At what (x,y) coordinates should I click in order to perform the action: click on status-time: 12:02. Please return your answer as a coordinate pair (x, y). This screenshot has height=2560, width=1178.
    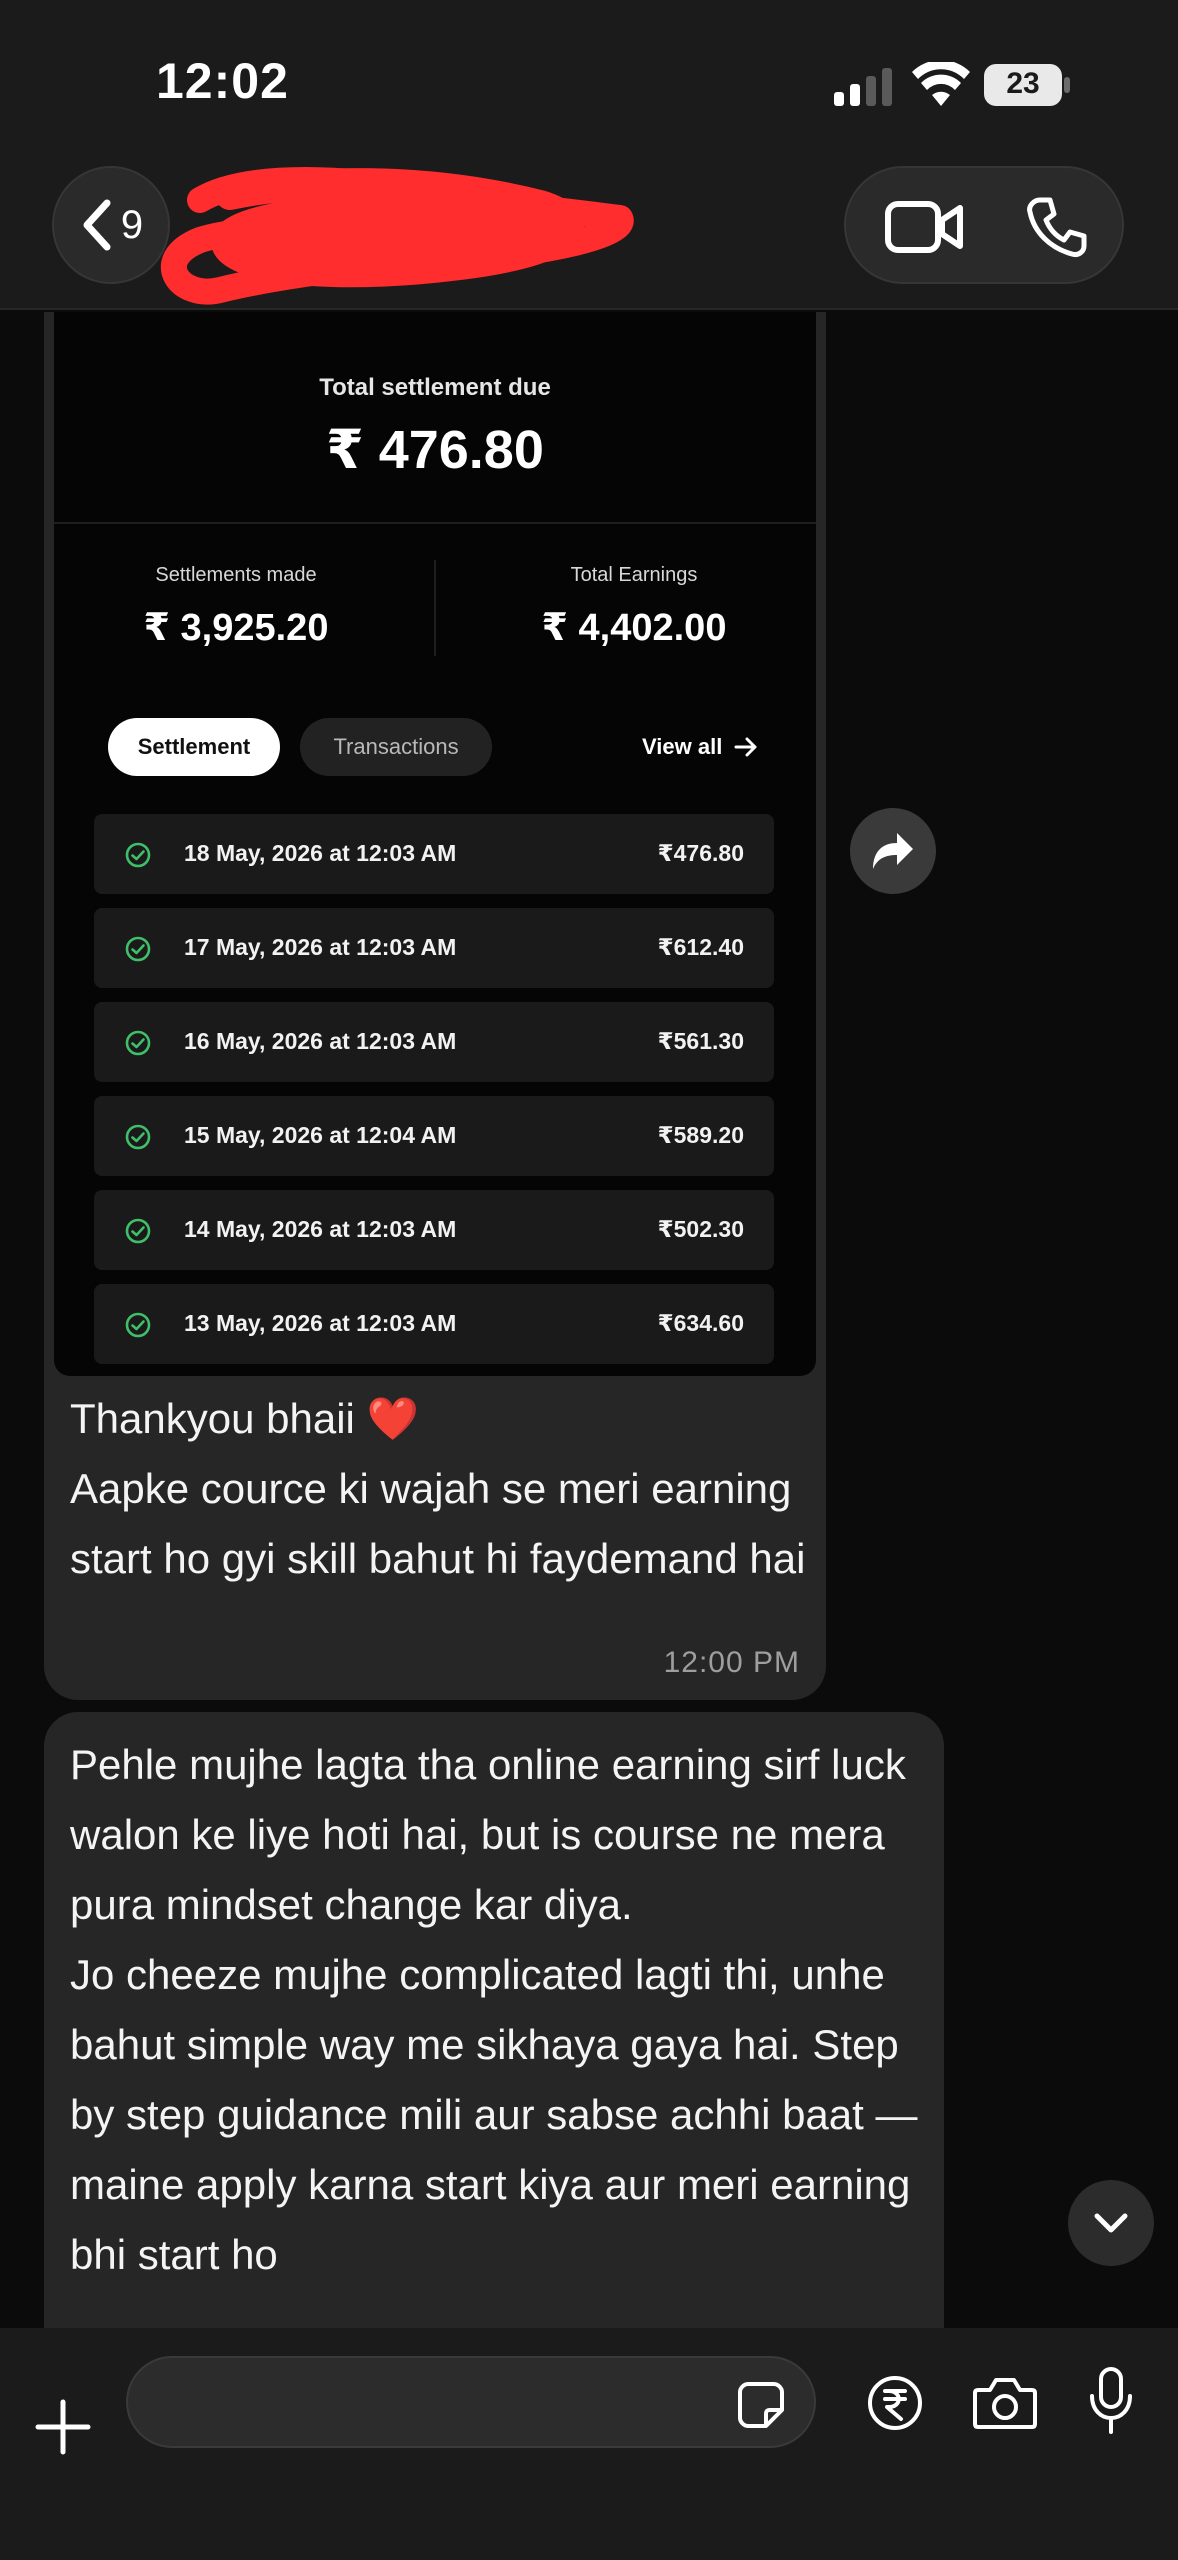
    Looking at the image, I should click on (222, 81).